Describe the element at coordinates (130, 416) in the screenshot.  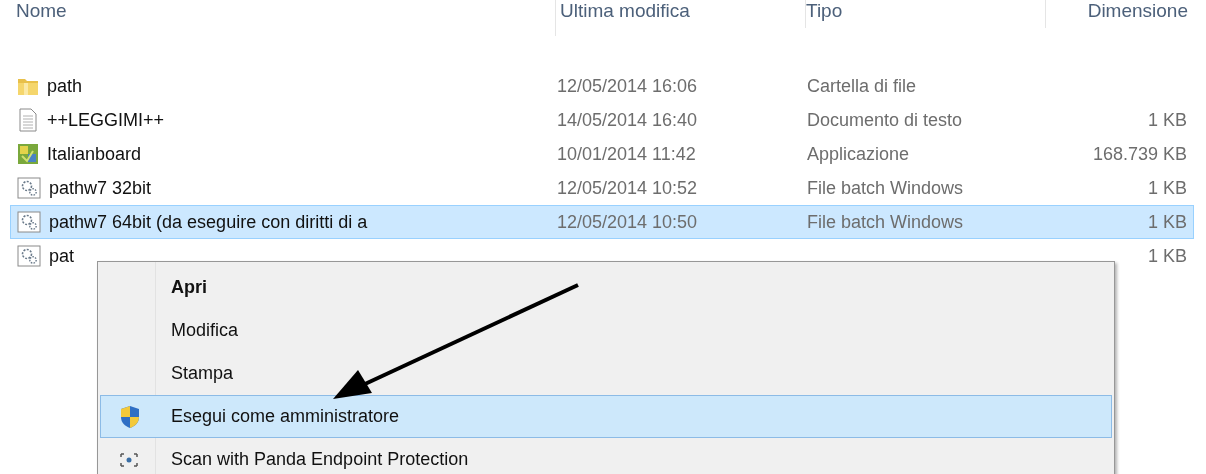
I see `shield-icon` at that location.